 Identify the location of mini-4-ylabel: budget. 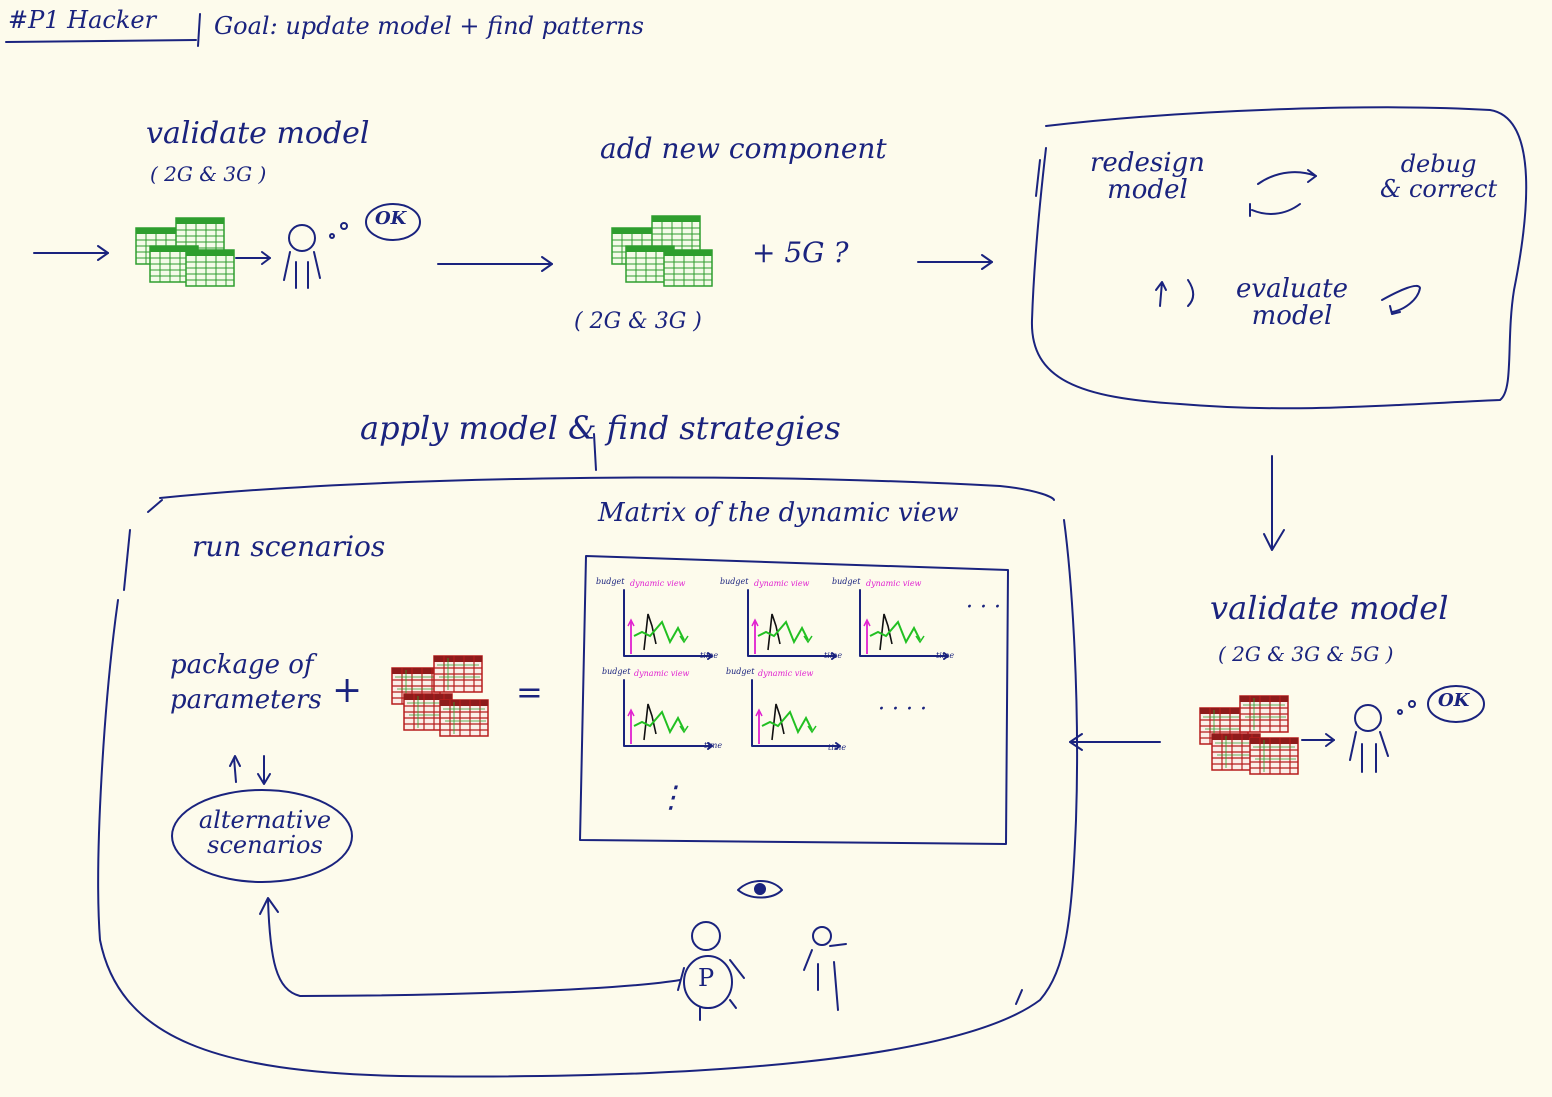
(616, 671).